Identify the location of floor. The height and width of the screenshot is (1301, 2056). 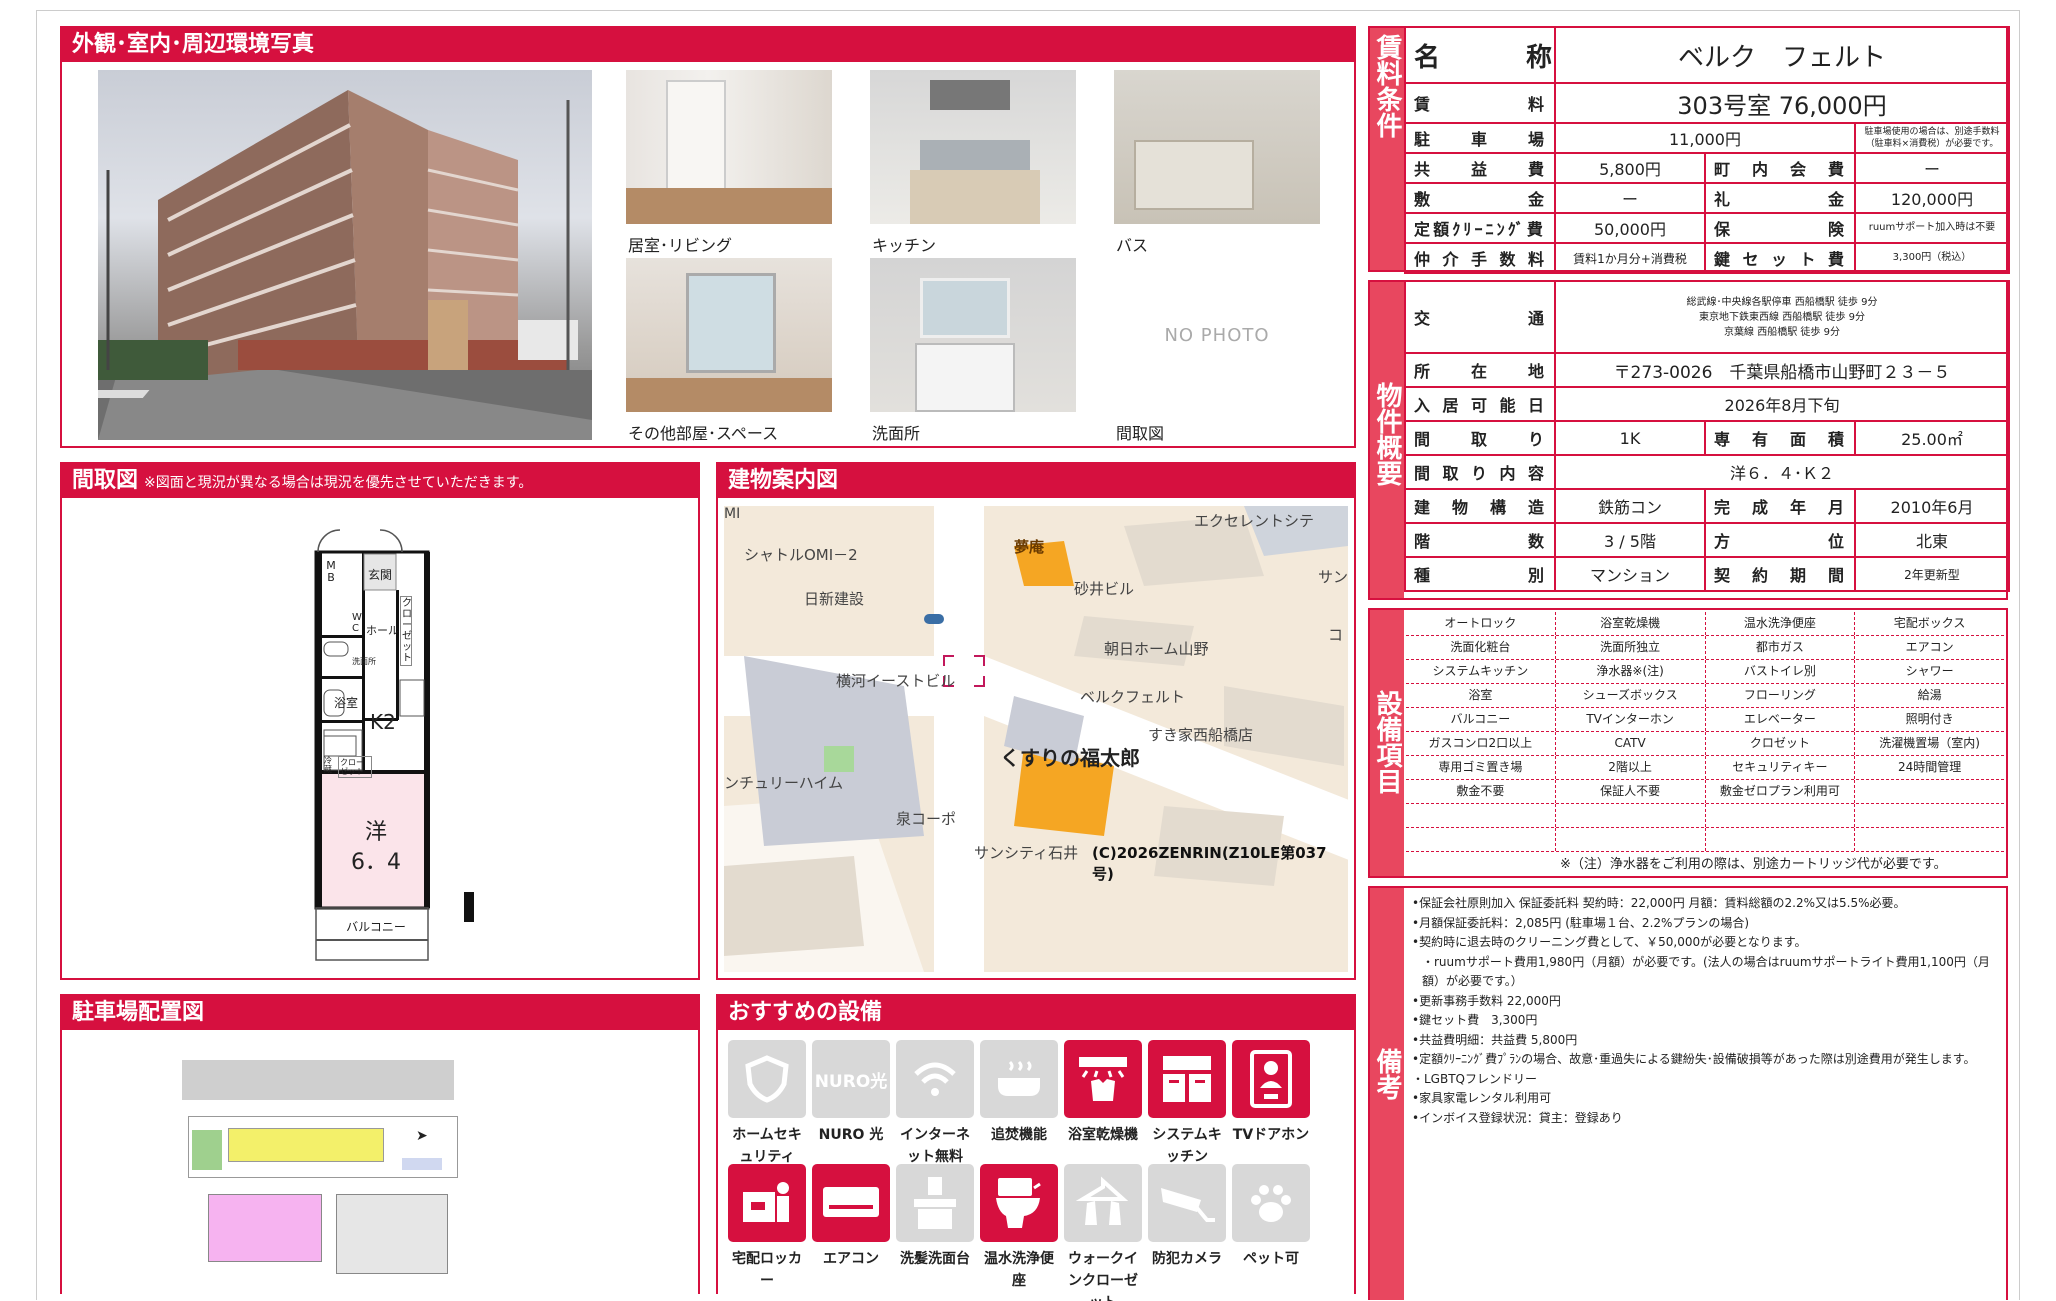
(729, 206).